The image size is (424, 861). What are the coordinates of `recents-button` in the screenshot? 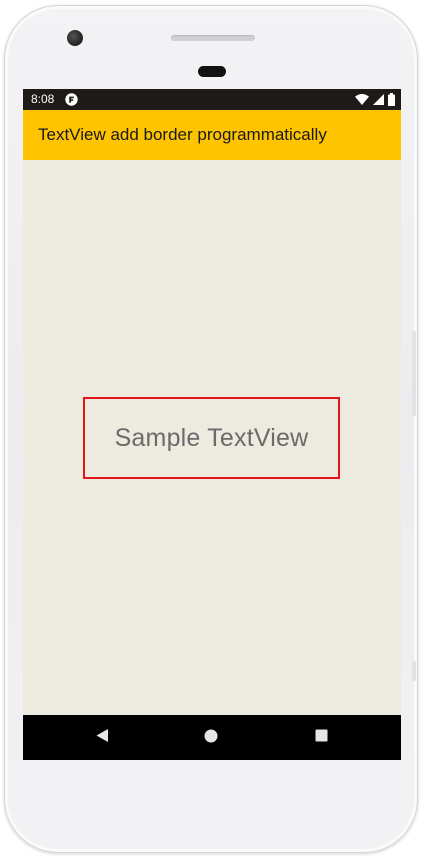 It's located at (321, 738).